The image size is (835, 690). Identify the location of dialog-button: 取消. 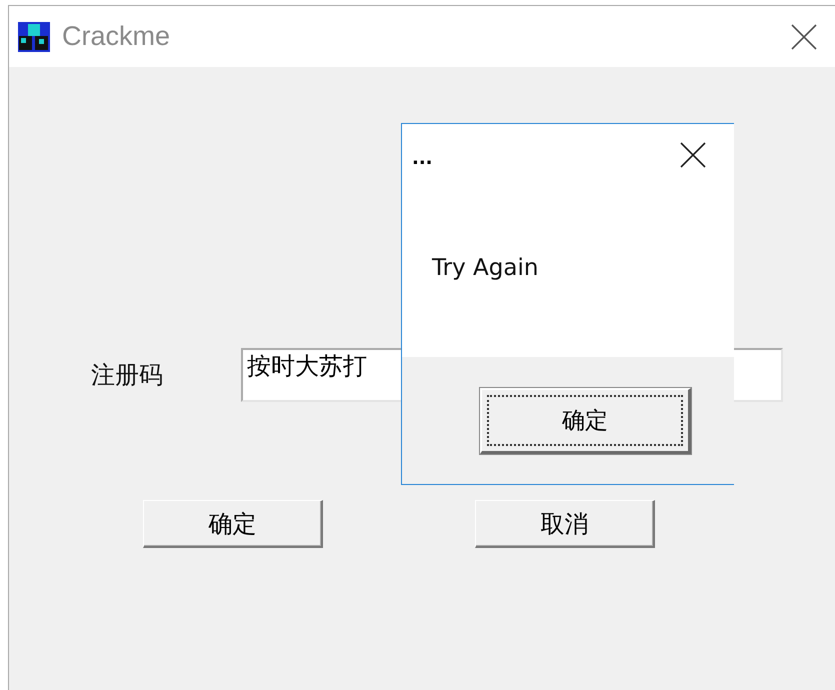
(565, 524).